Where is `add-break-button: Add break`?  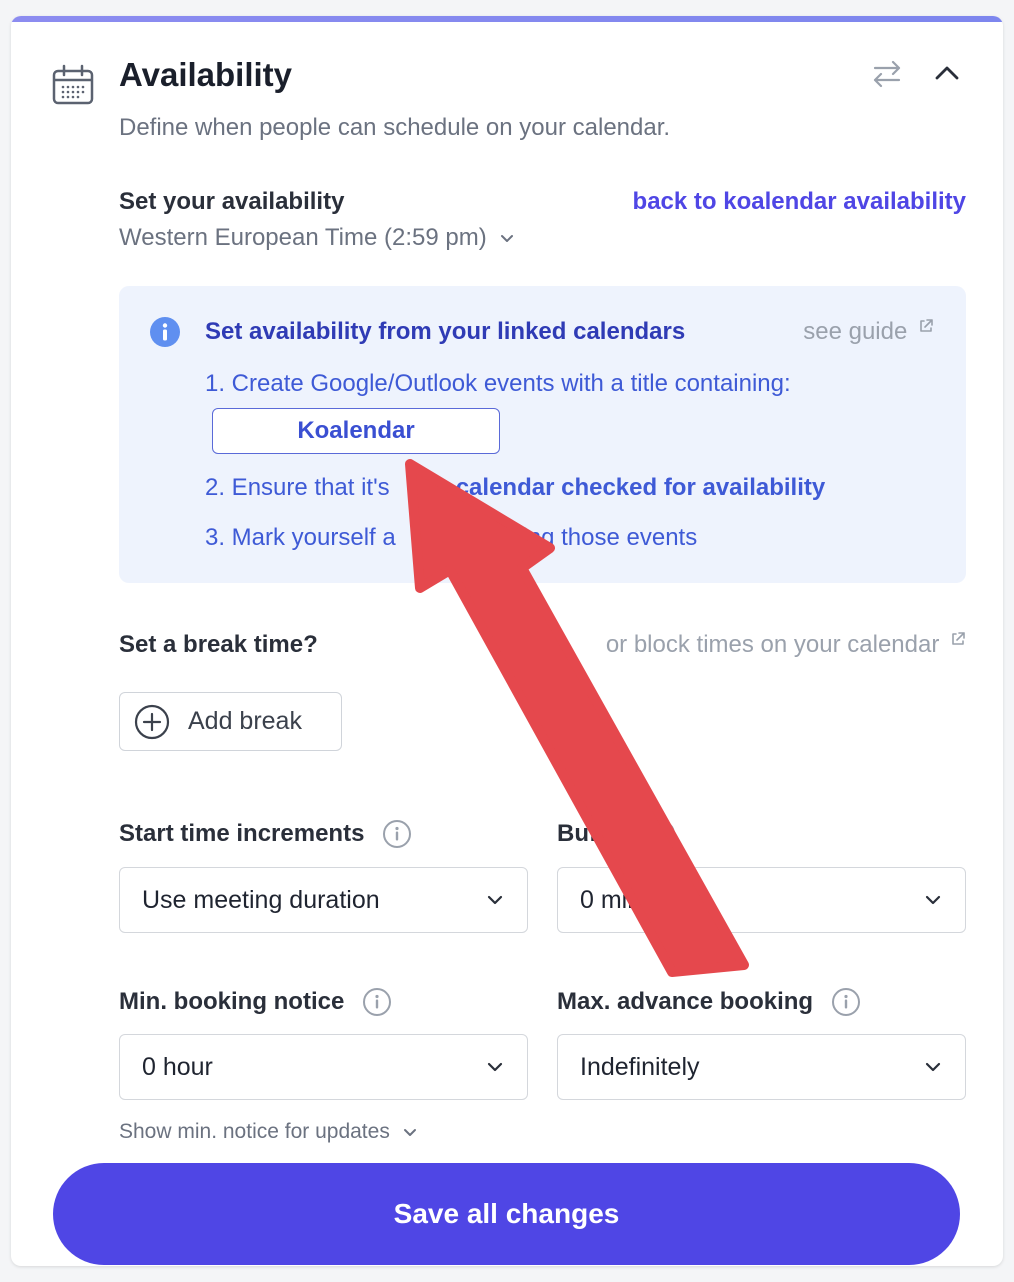 add-break-button: Add break is located at coordinates (230, 721).